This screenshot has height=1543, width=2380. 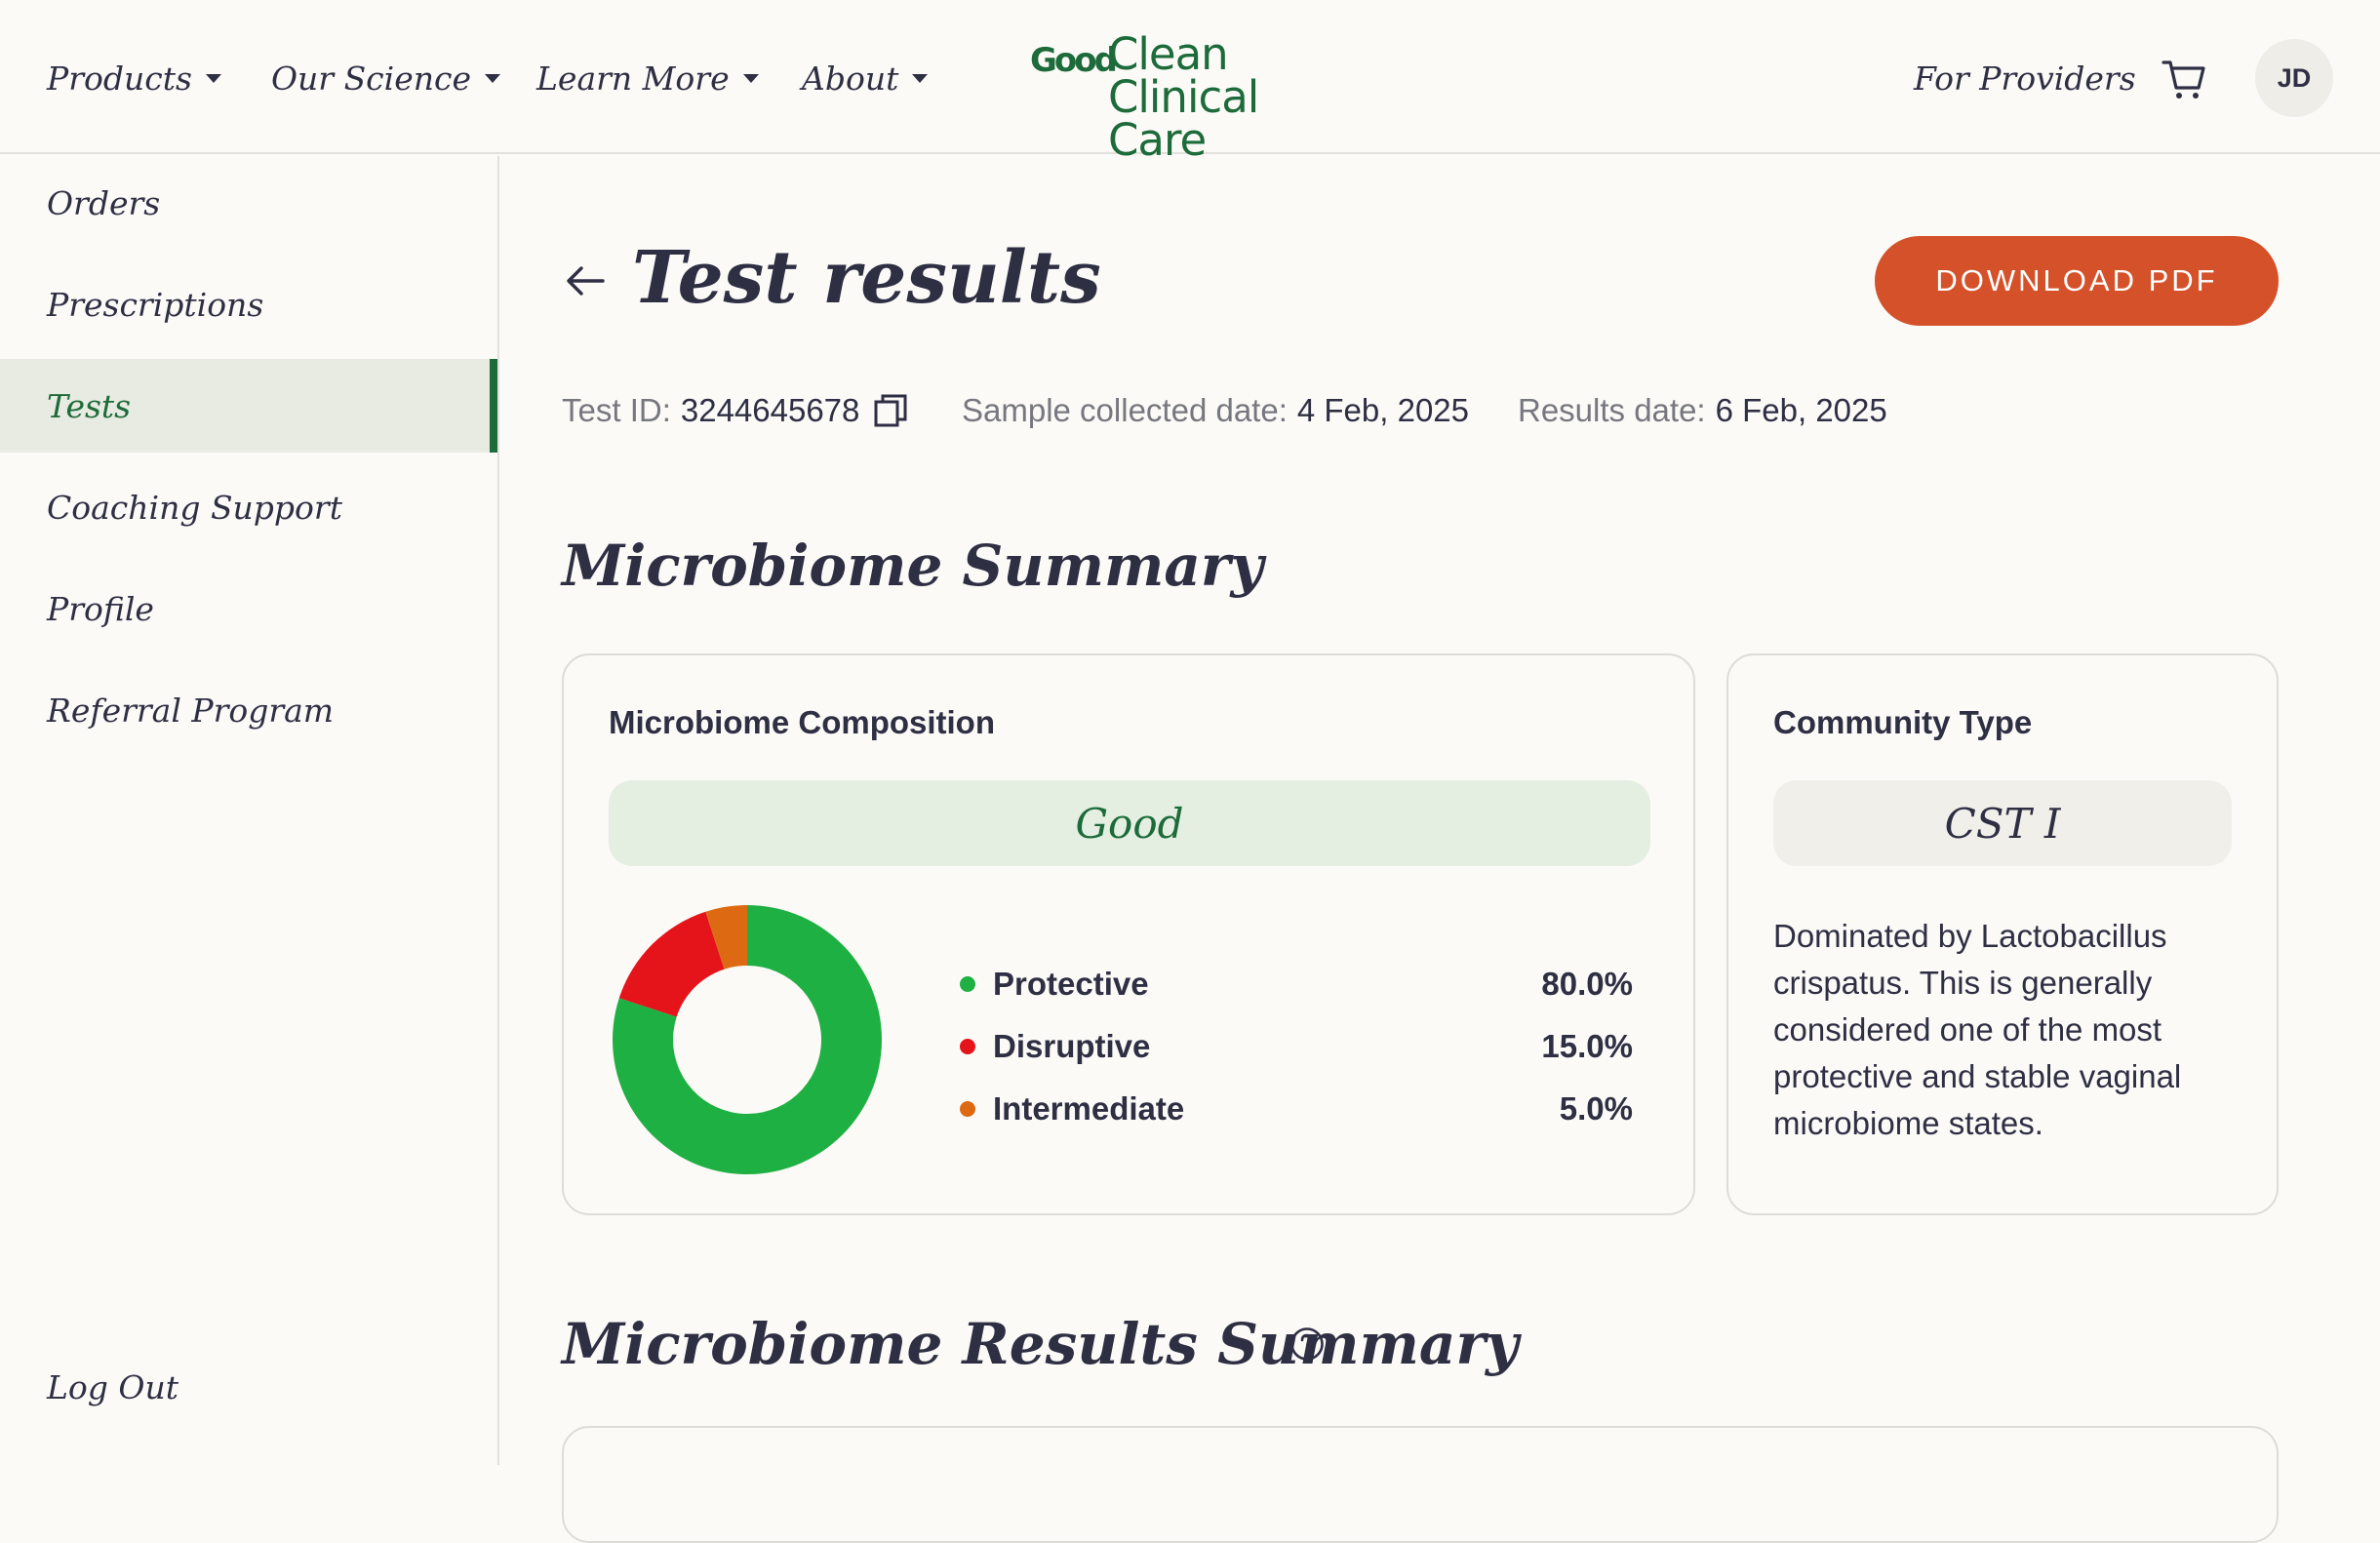 I want to click on sample-date-meta: Sample collected date: 4 Feb, 2025, so click(x=1215, y=410).